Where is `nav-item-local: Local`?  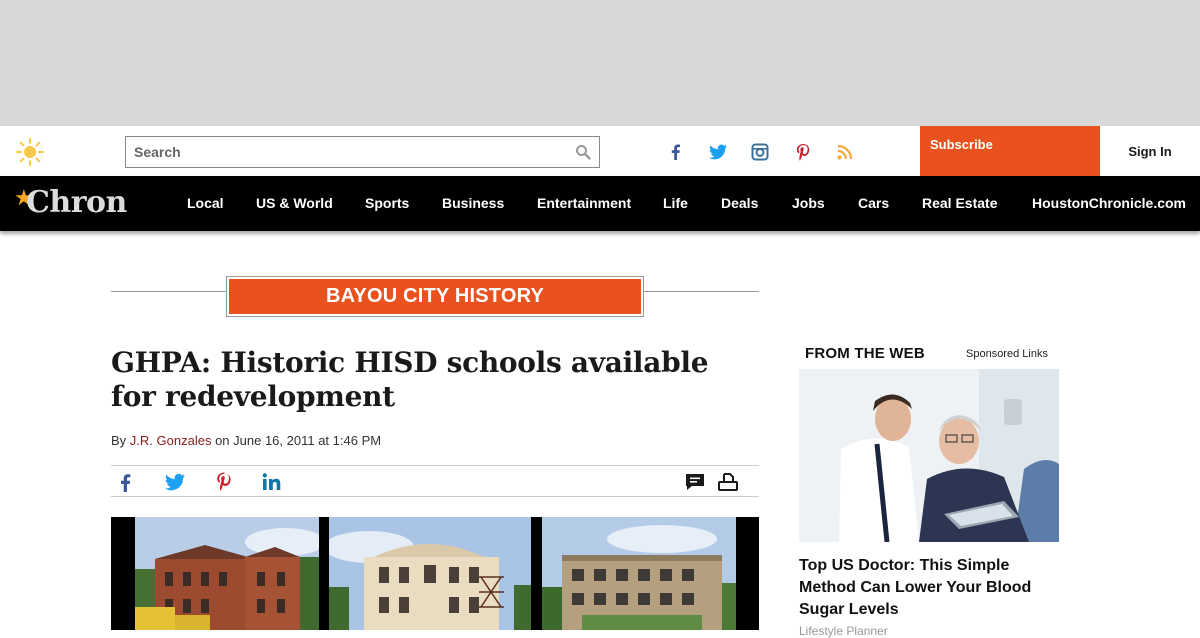
nav-item-local: Local is located at coordinates (205, 203).